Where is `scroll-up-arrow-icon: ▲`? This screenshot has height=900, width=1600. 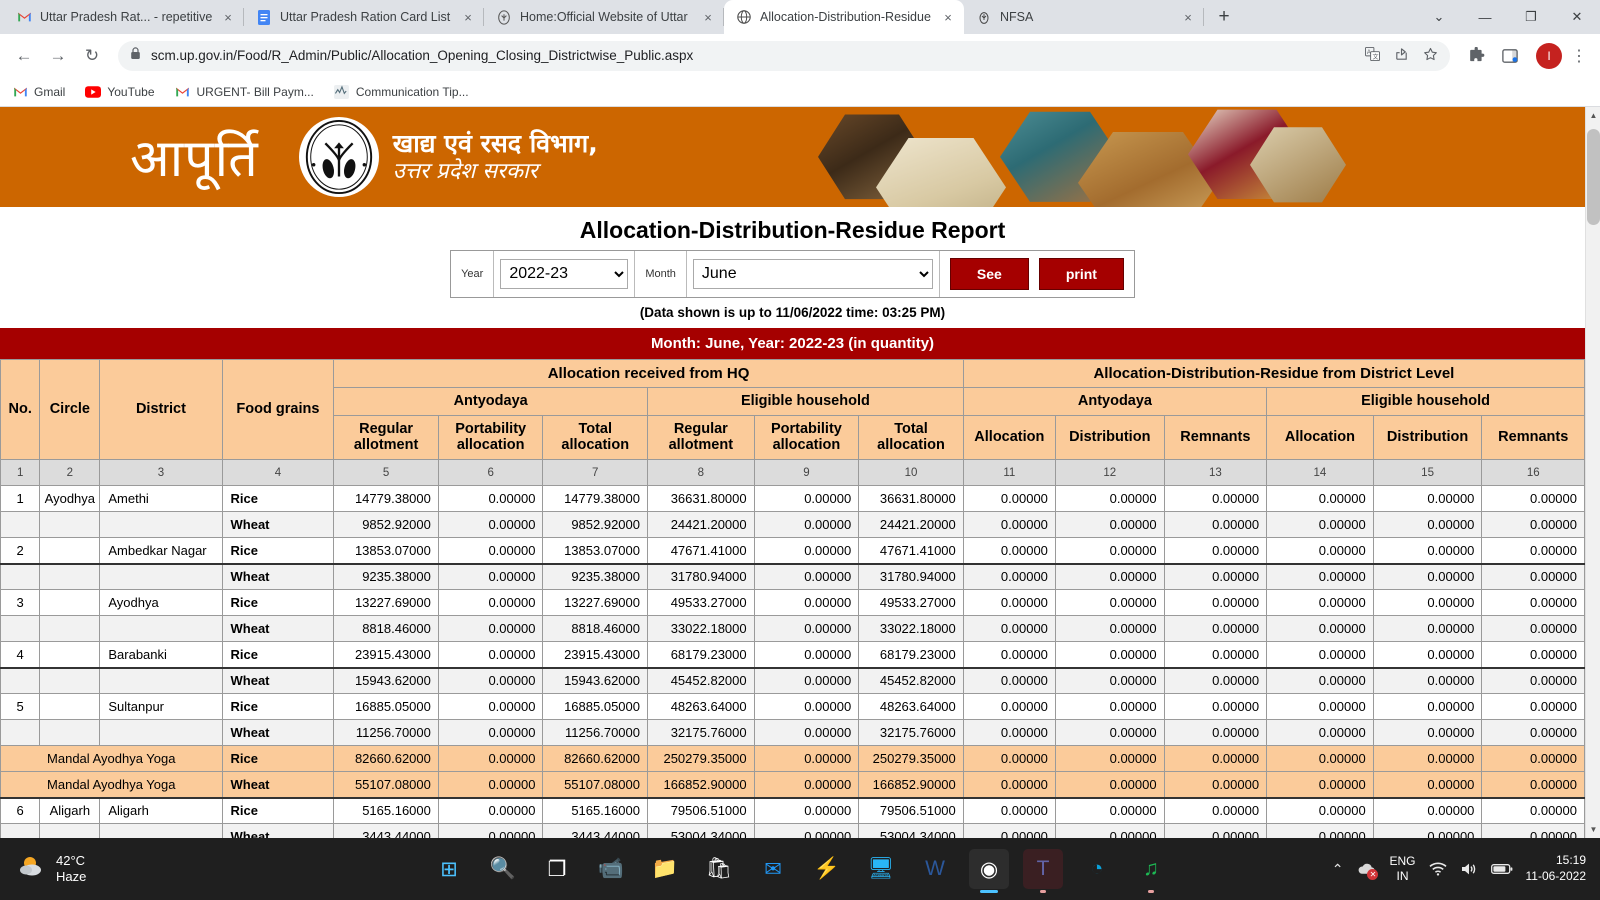
scroll-up-arrow-icon: ▲ is located at coordinates (1593, 115).